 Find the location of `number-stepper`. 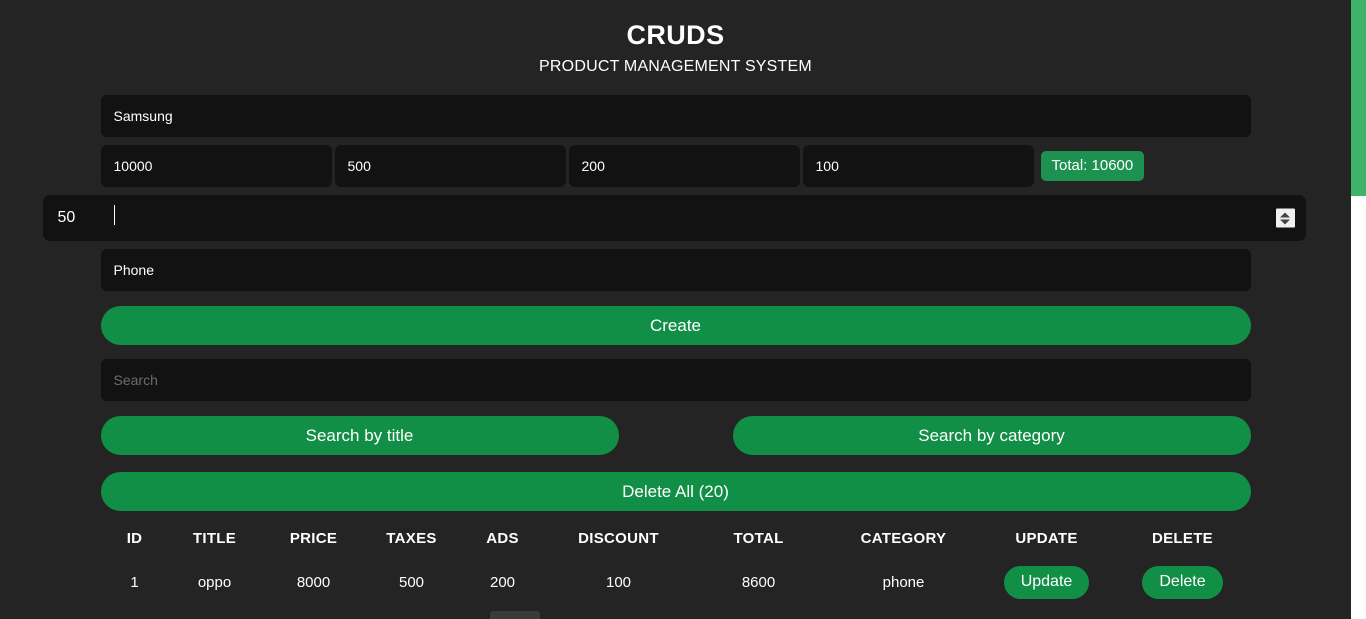

number-stepper is located at coordinates (1285, 218).